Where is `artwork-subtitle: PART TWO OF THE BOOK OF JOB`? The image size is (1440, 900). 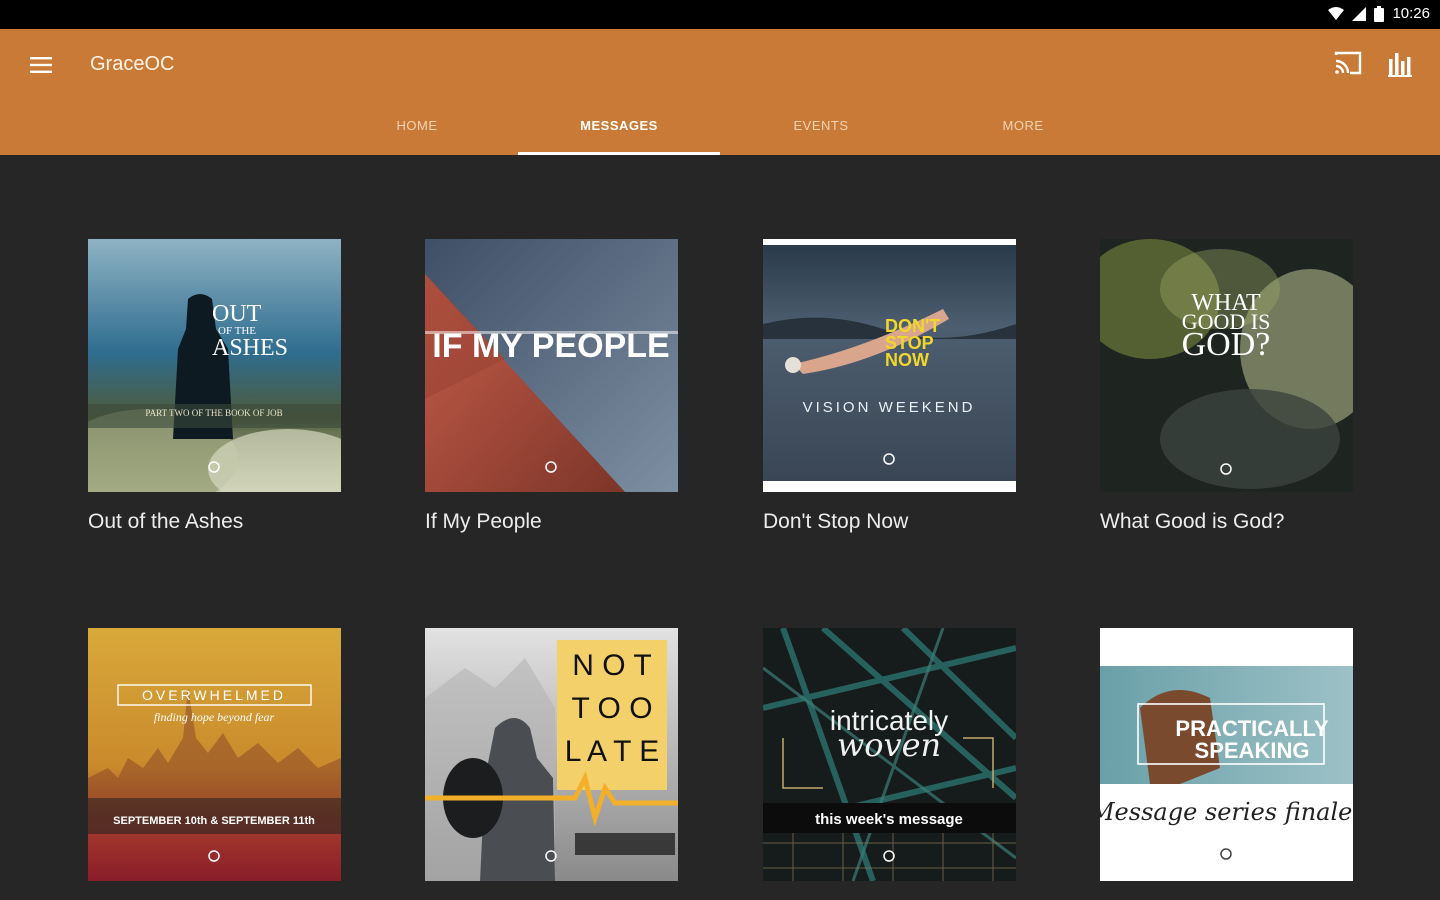 artwork-subtitle: PART TWO OF THE BOOK OF JOB is located at coordinates (213, 413).